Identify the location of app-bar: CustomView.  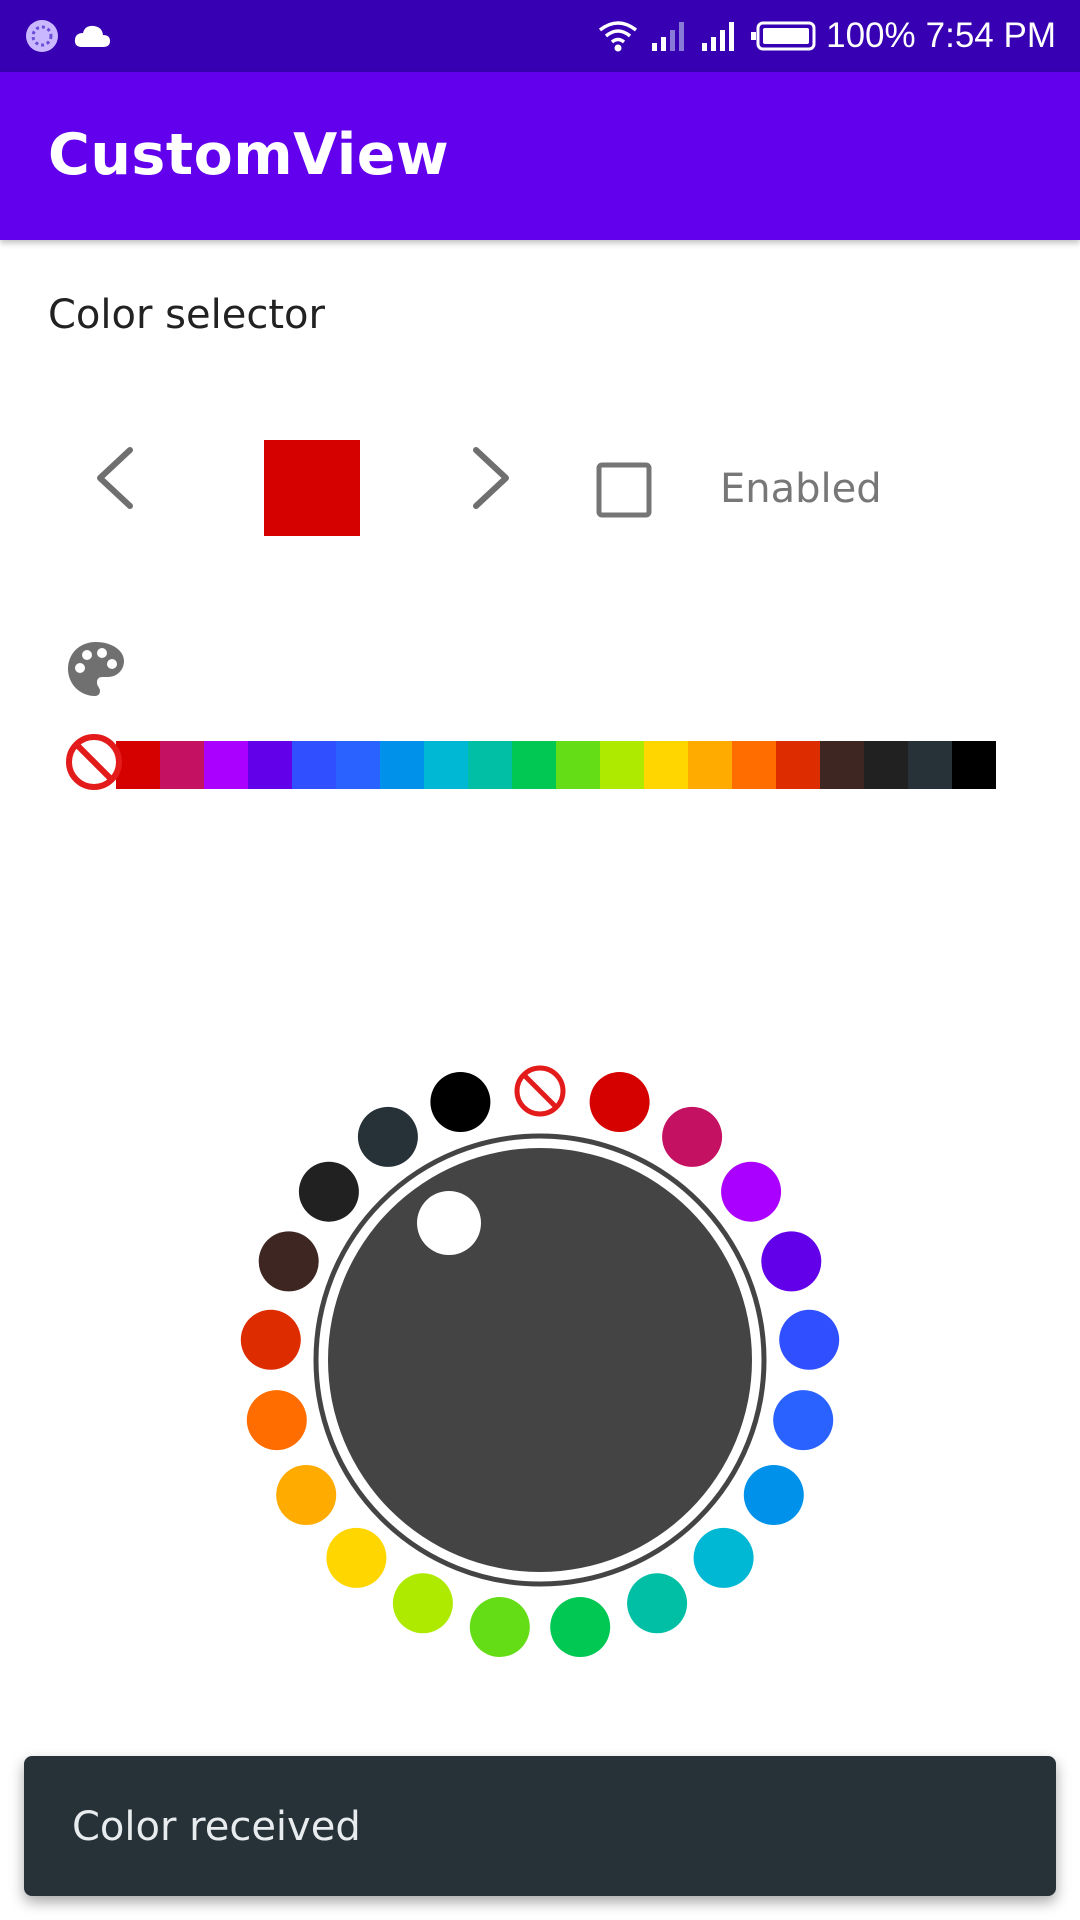
(540, 156).